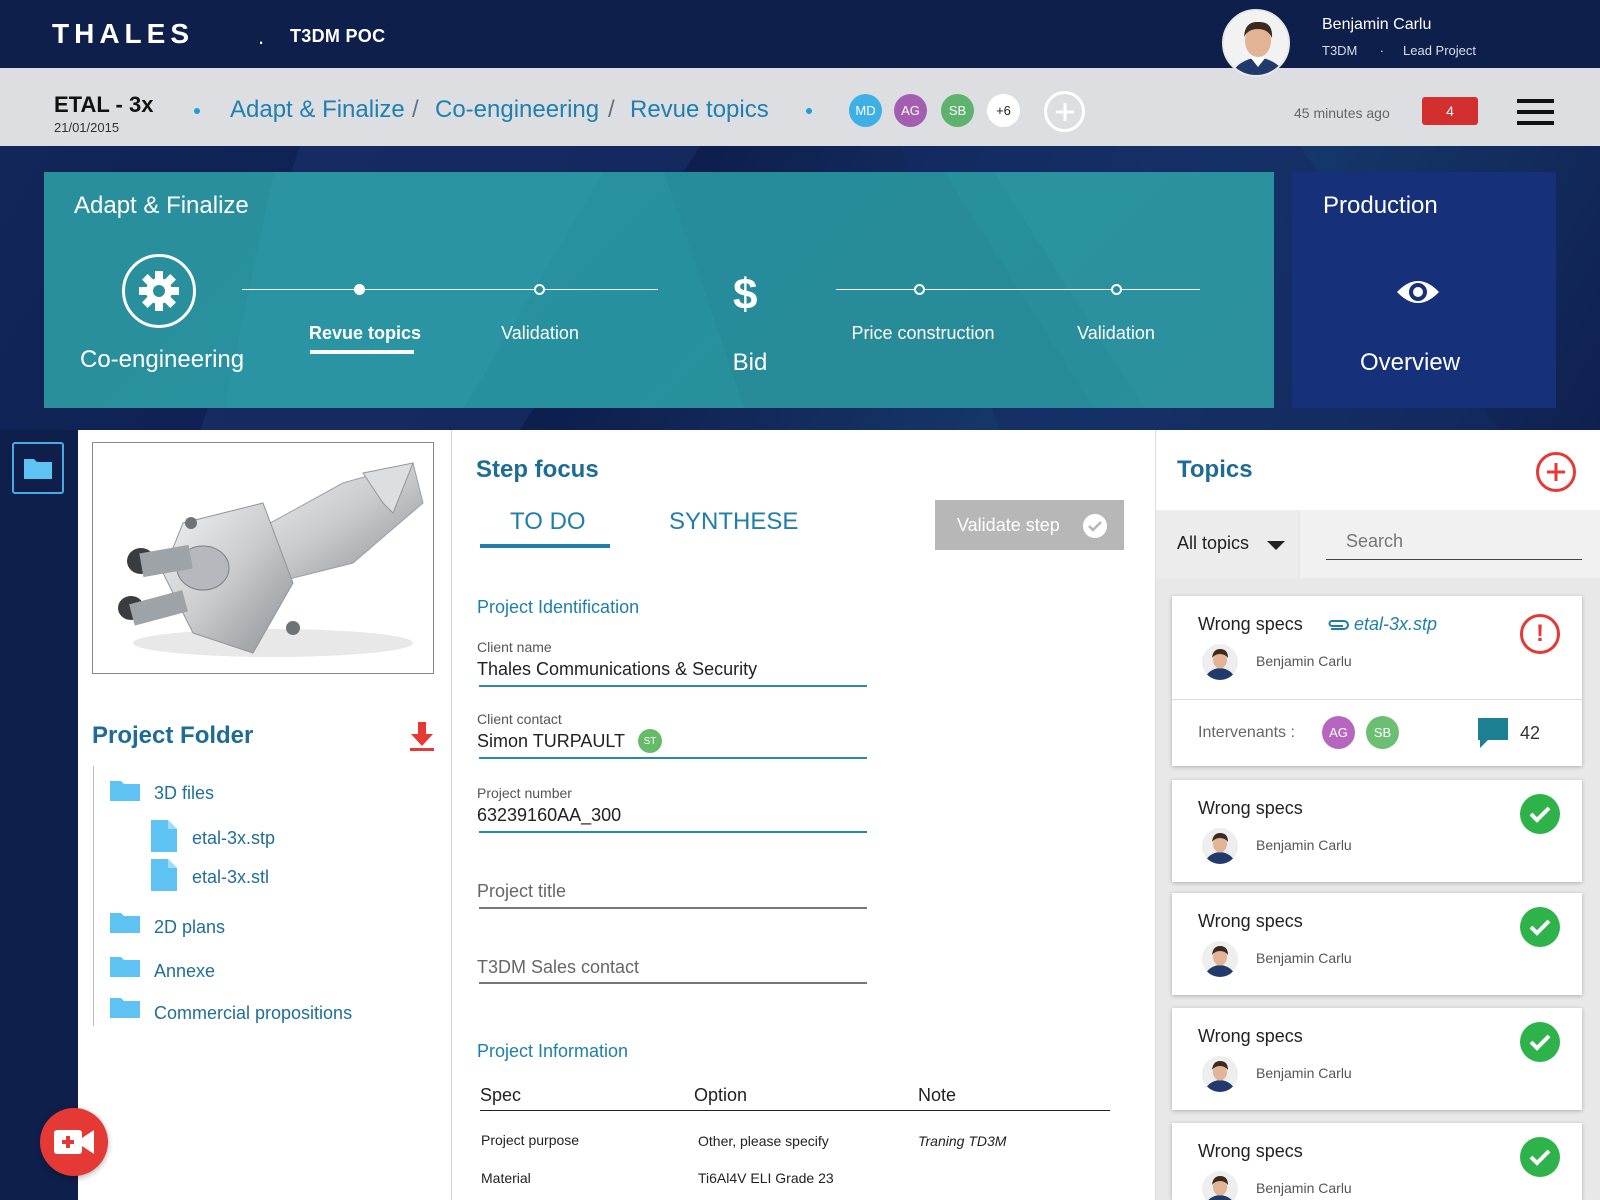  I want to click on topic-attachment-link: etal-3x.stp, so click(1395, 624).